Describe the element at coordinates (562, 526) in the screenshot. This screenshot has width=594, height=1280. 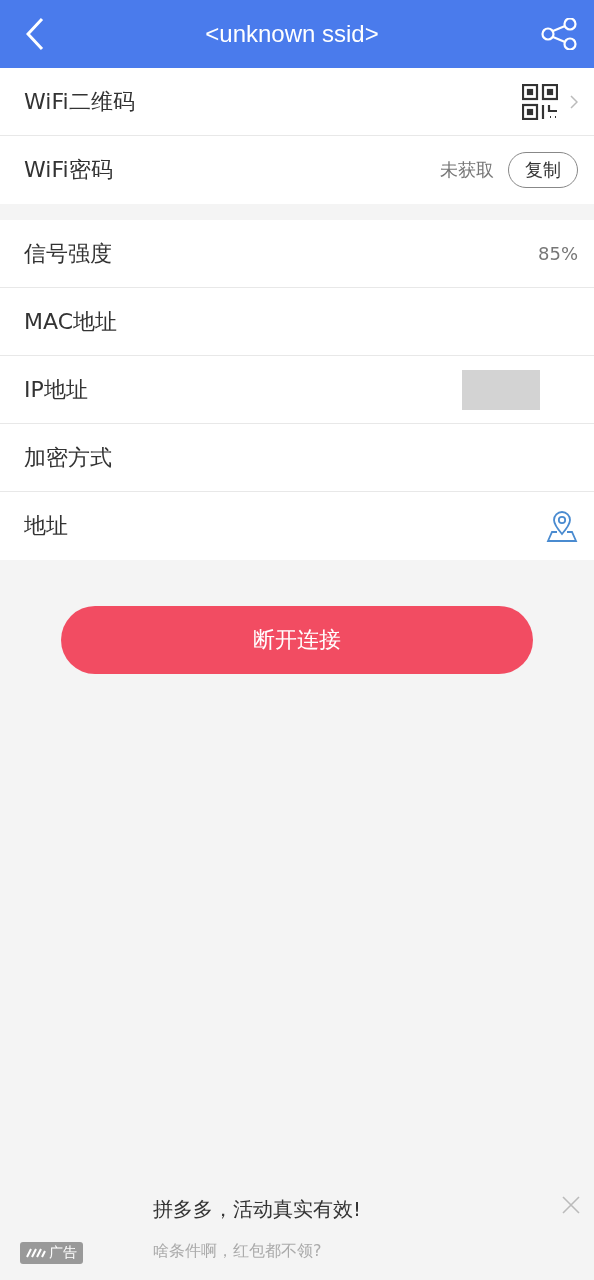
I see `map-pin-icon` at that location.